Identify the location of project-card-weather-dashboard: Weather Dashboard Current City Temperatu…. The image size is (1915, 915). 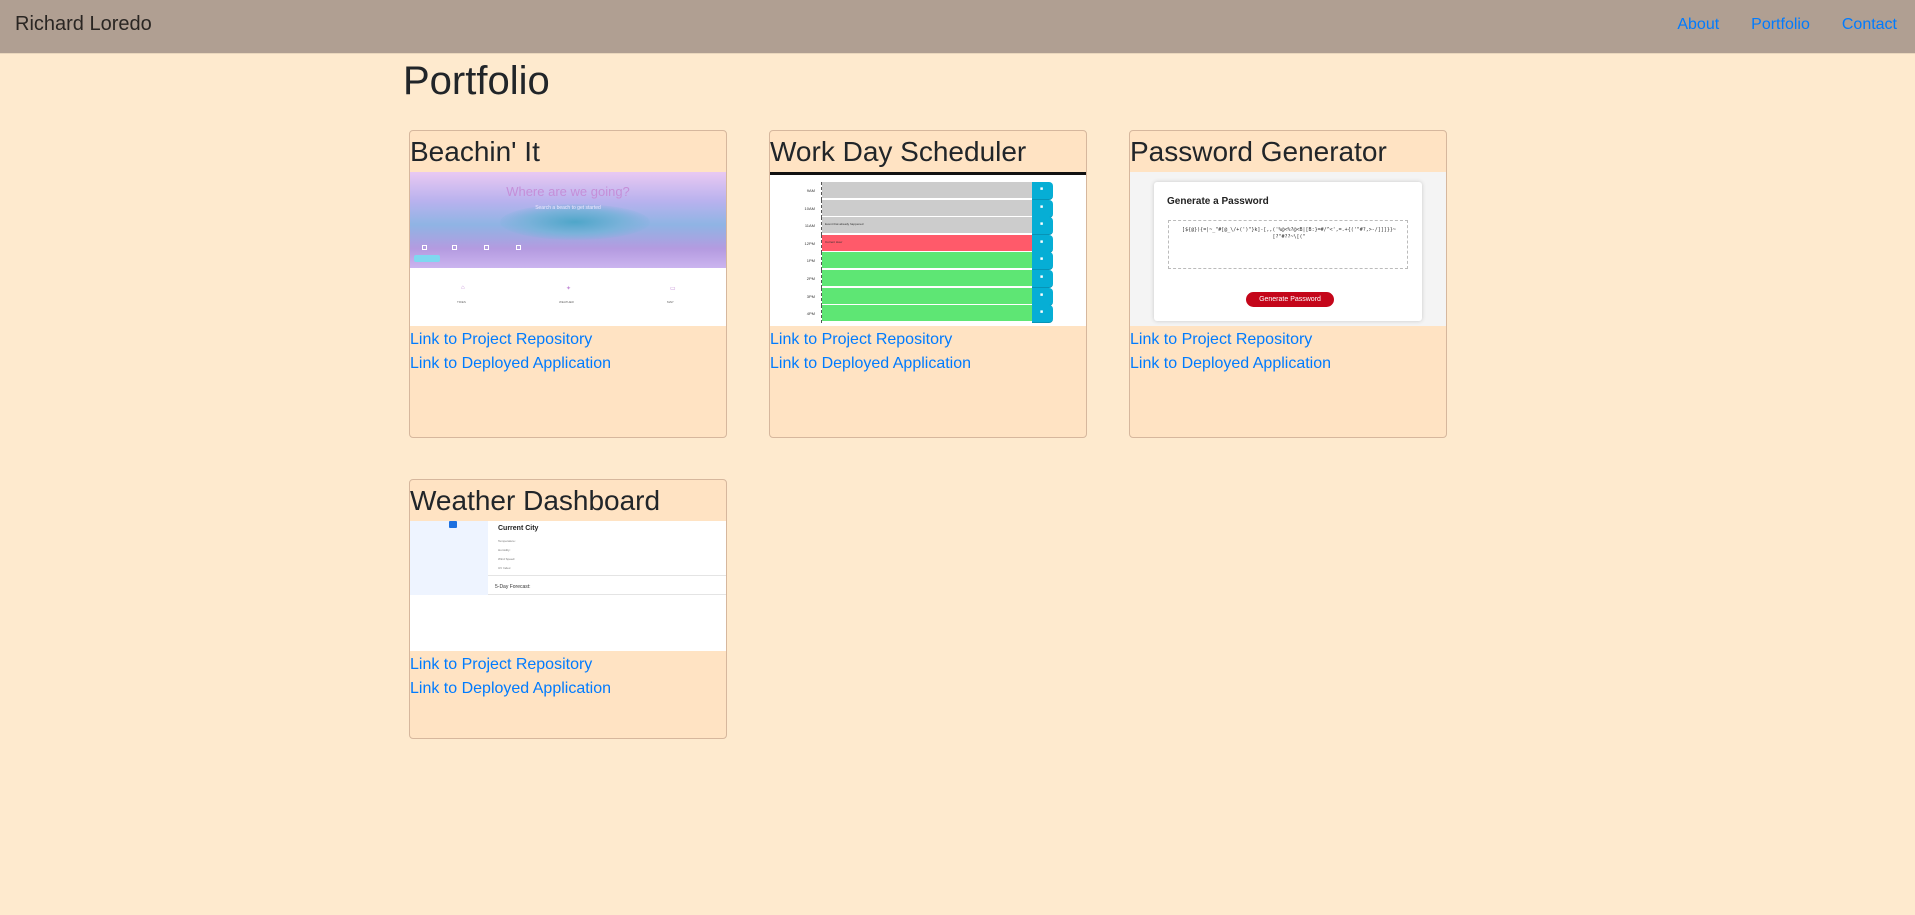
(568, 609).